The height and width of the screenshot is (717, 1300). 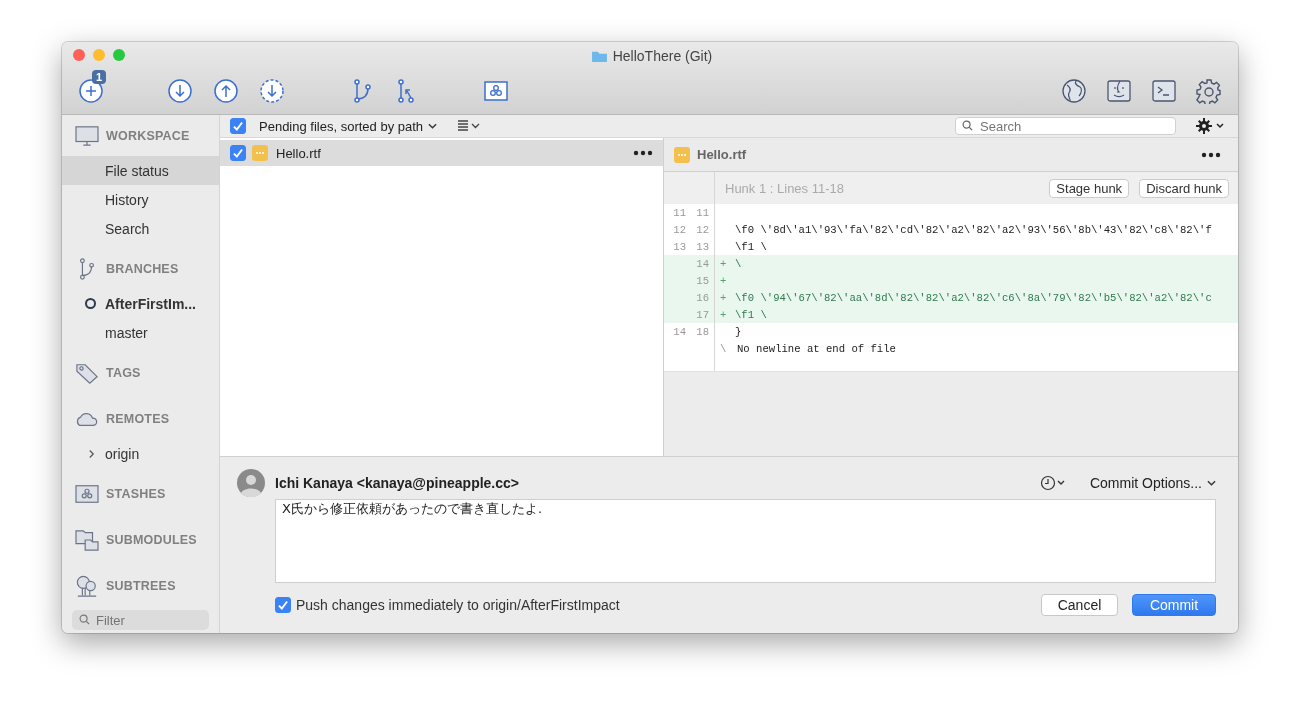 I want to click on finder-icon, so click(x=1119, y=91).